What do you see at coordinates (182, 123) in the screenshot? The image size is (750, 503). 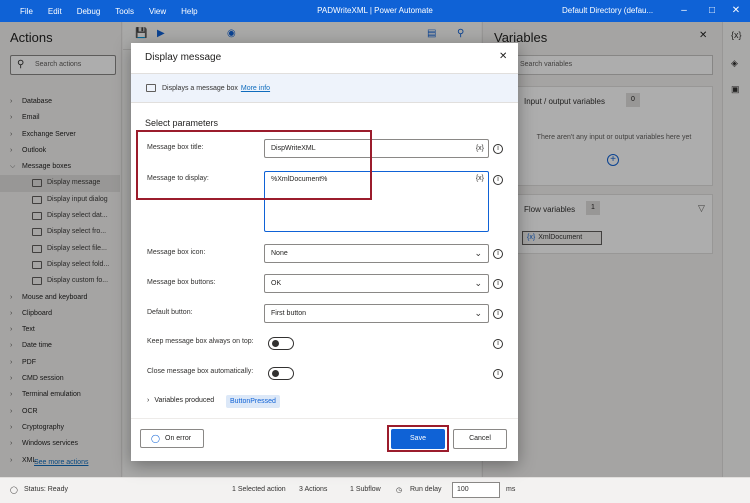 I see `select-parameters-heading: Select parameters` at bounding box center [182, 123].